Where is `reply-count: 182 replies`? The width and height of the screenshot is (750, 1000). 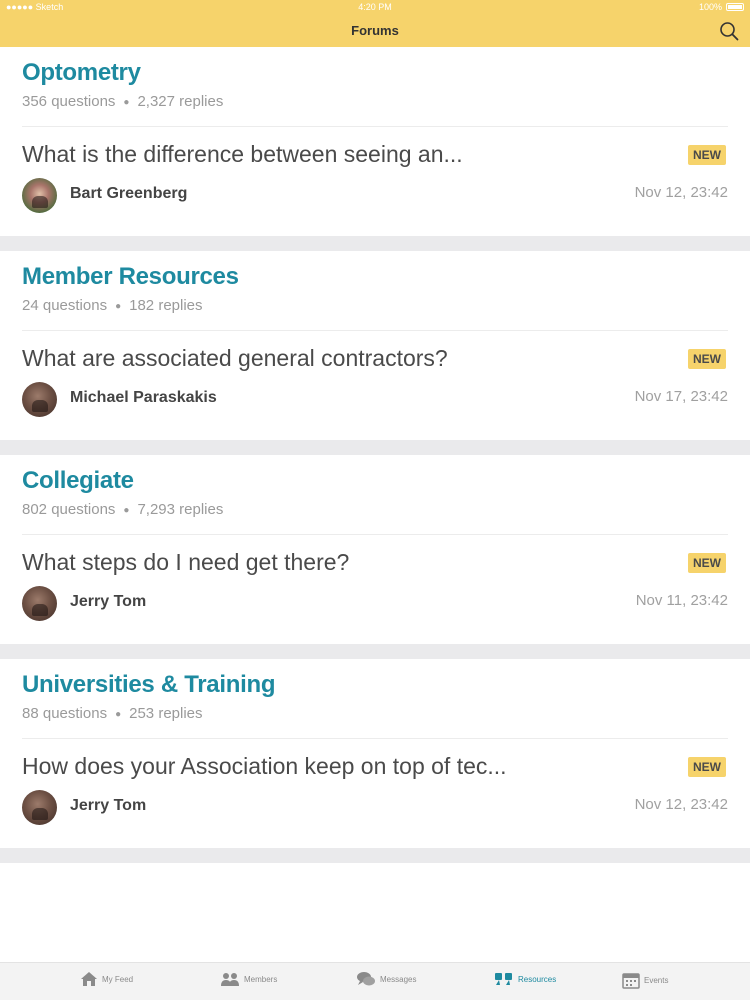 reply-count: 182 replies is located at coordinates (166, 305).